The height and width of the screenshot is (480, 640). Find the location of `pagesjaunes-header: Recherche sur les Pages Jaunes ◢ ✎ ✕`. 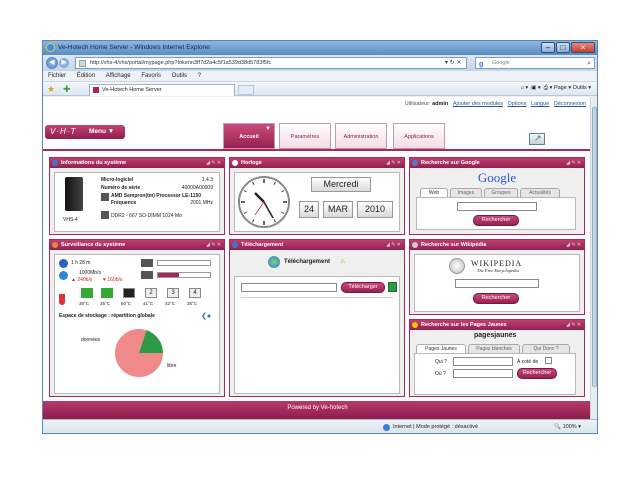

pagesjaunes-header: Recherche sur les Pages Jaunes ◢ ✎ ✕ is located at coordinates (497, 325).